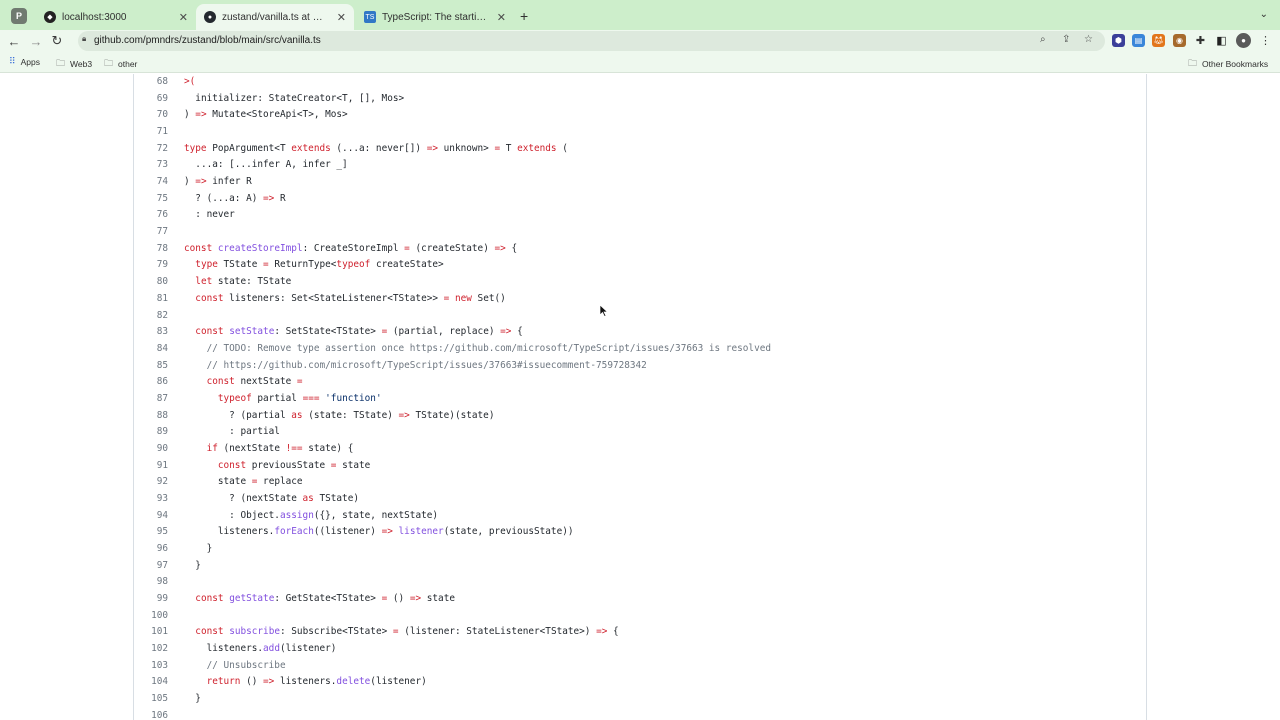 The height and width of the screenshot is (720, 1280). I want to click on profile-tab-icon: P, so click(19, 16).